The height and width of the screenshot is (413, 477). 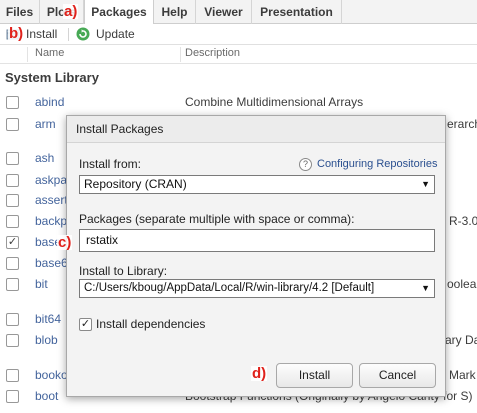 I want to click on install-from-value: Repository (CRAN), so click(x=135, y=184).